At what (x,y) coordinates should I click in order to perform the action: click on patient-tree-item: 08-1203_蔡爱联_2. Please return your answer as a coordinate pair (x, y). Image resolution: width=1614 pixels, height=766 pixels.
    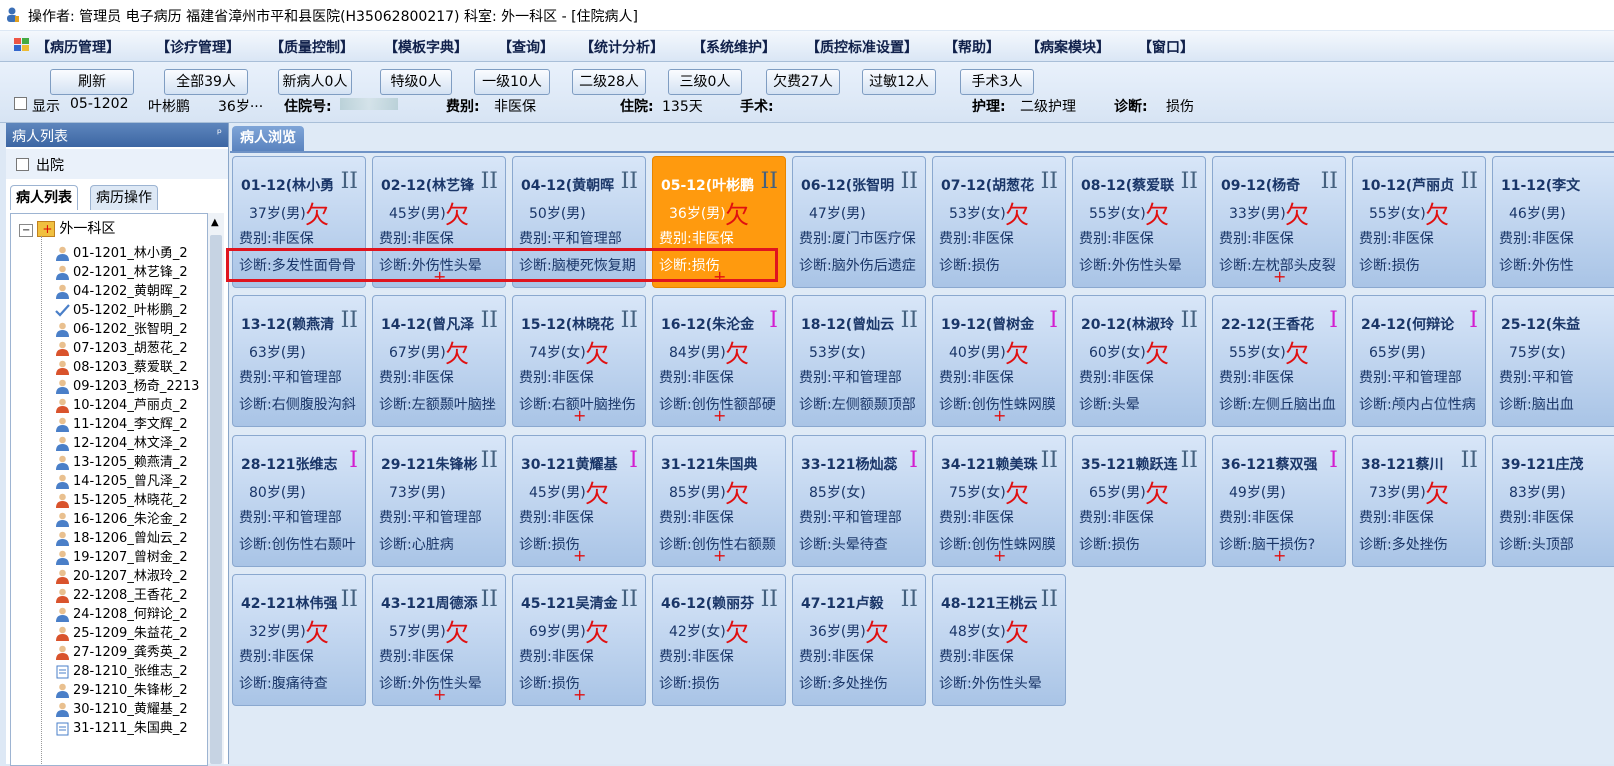
    Looking at the image, I should click on (121, 365).